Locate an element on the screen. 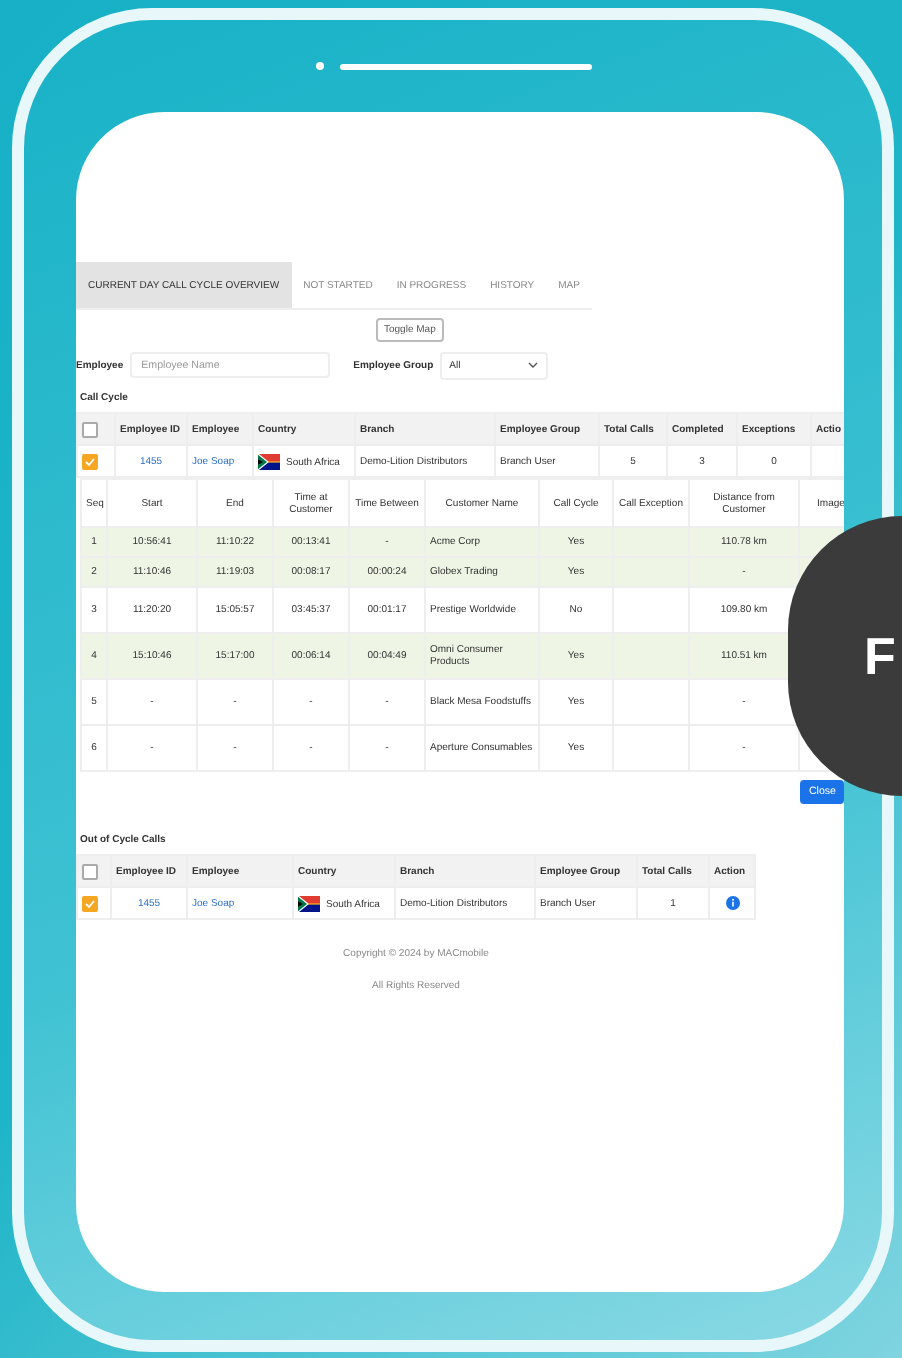  speaker-icon is located at coordinates (465, 66).